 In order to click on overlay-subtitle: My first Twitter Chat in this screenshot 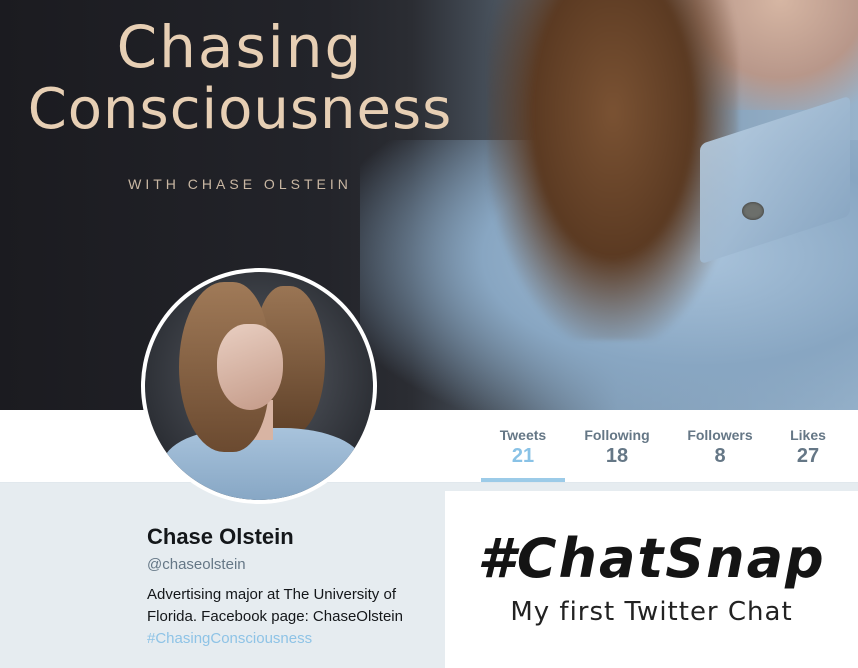, I will do `click(651, 612)`.